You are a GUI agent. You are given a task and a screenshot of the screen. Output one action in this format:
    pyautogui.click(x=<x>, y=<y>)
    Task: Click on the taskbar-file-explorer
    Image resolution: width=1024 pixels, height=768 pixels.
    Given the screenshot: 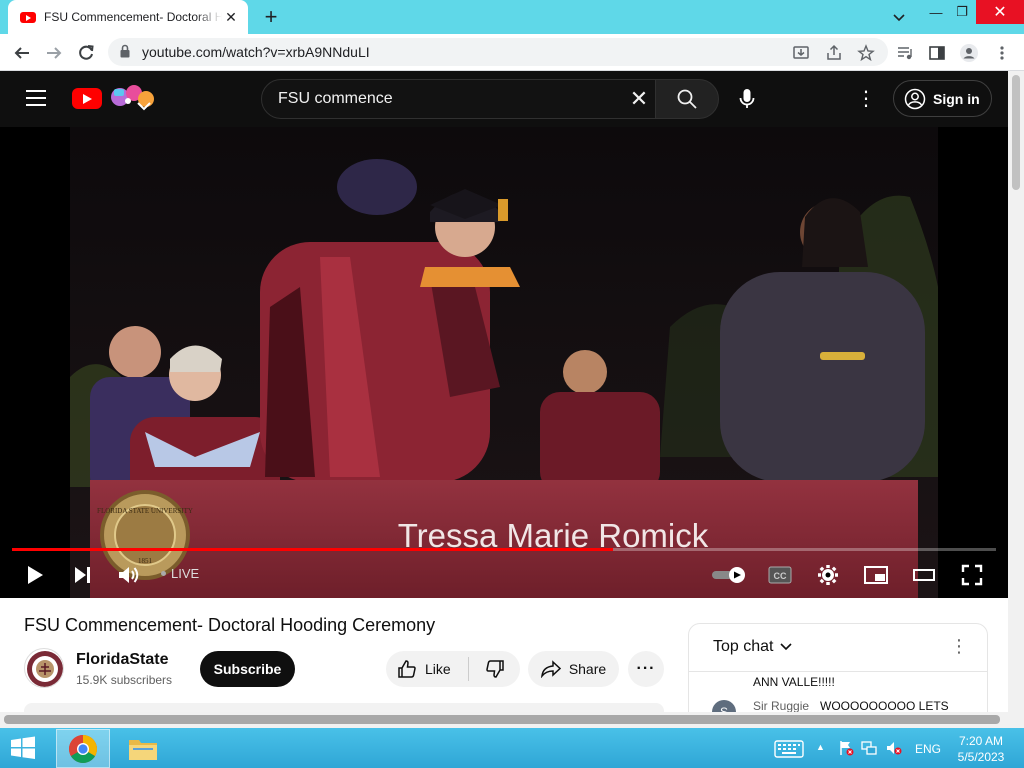 What is the action you would take?
    pyautogui.click(x=143, y=748)
    